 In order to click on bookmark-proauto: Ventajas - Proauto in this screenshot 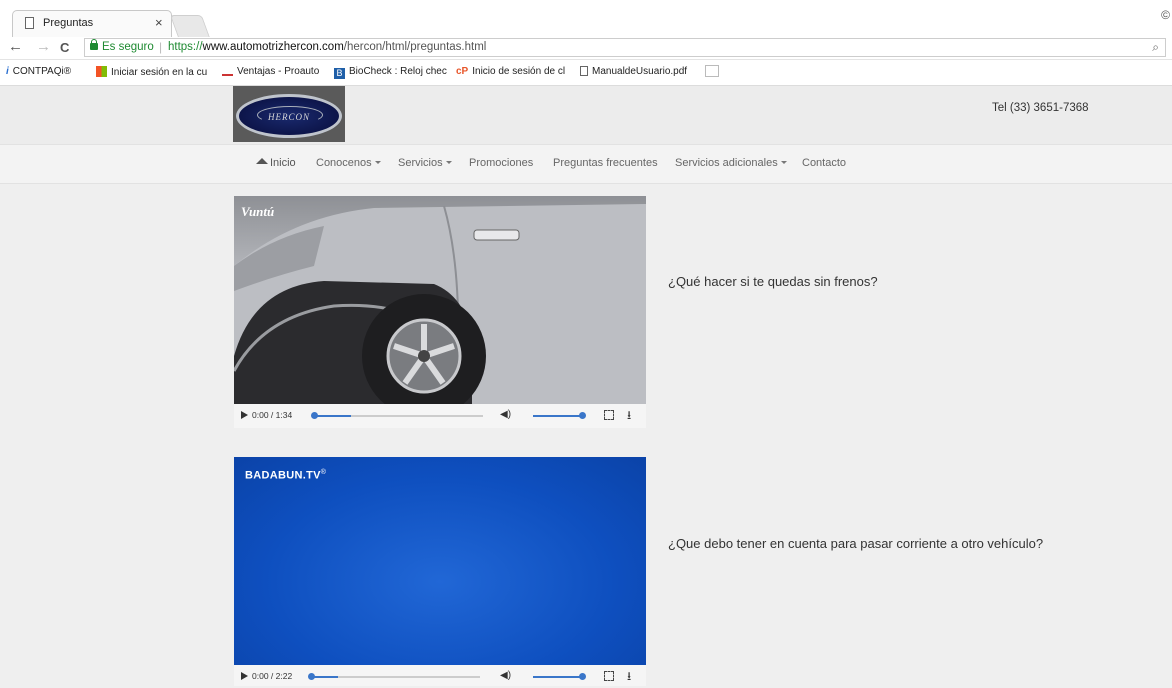, I will do `click(270, 71)`.